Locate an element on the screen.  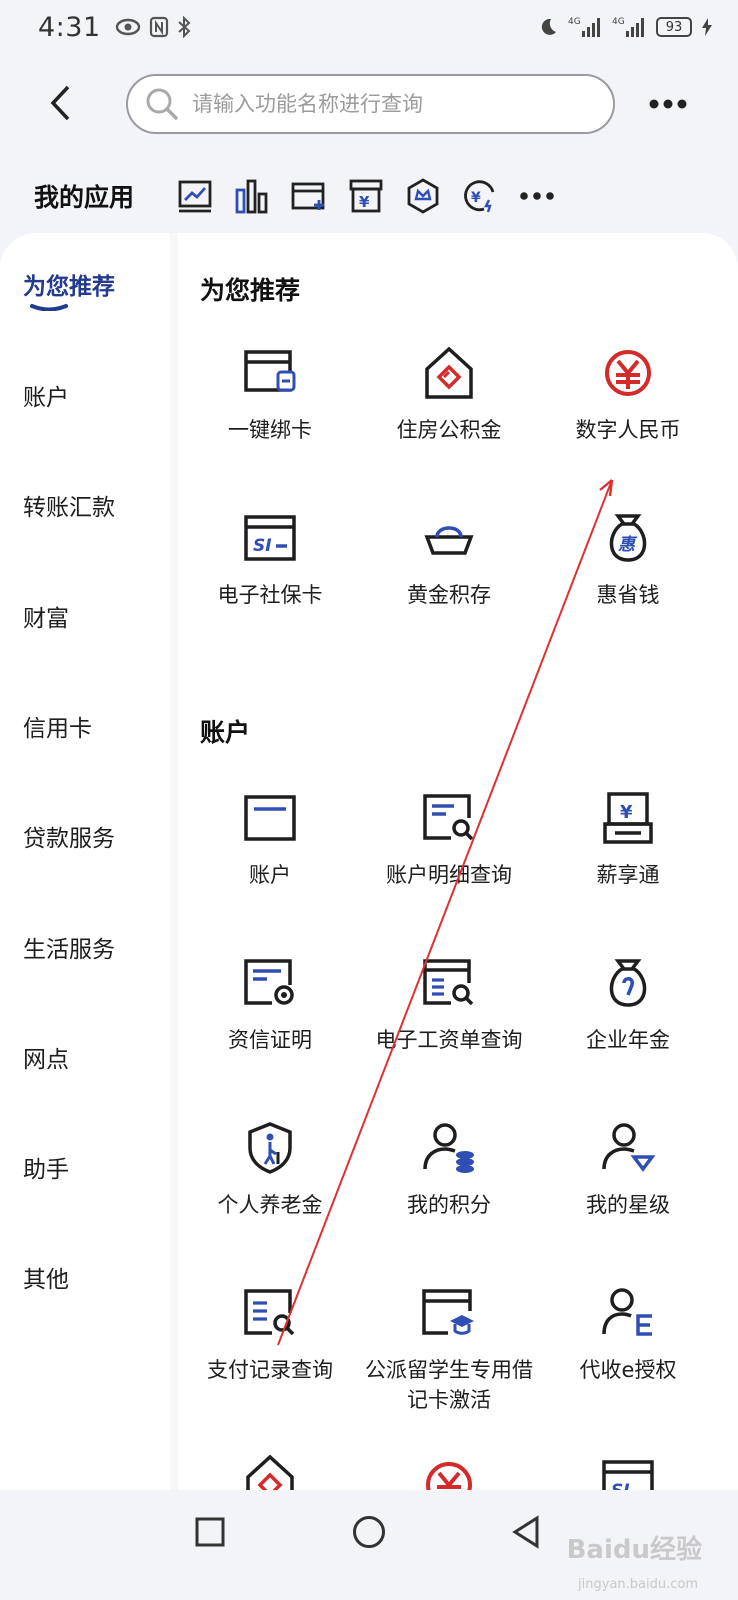
home-button is located at coordinates (369, 1532).